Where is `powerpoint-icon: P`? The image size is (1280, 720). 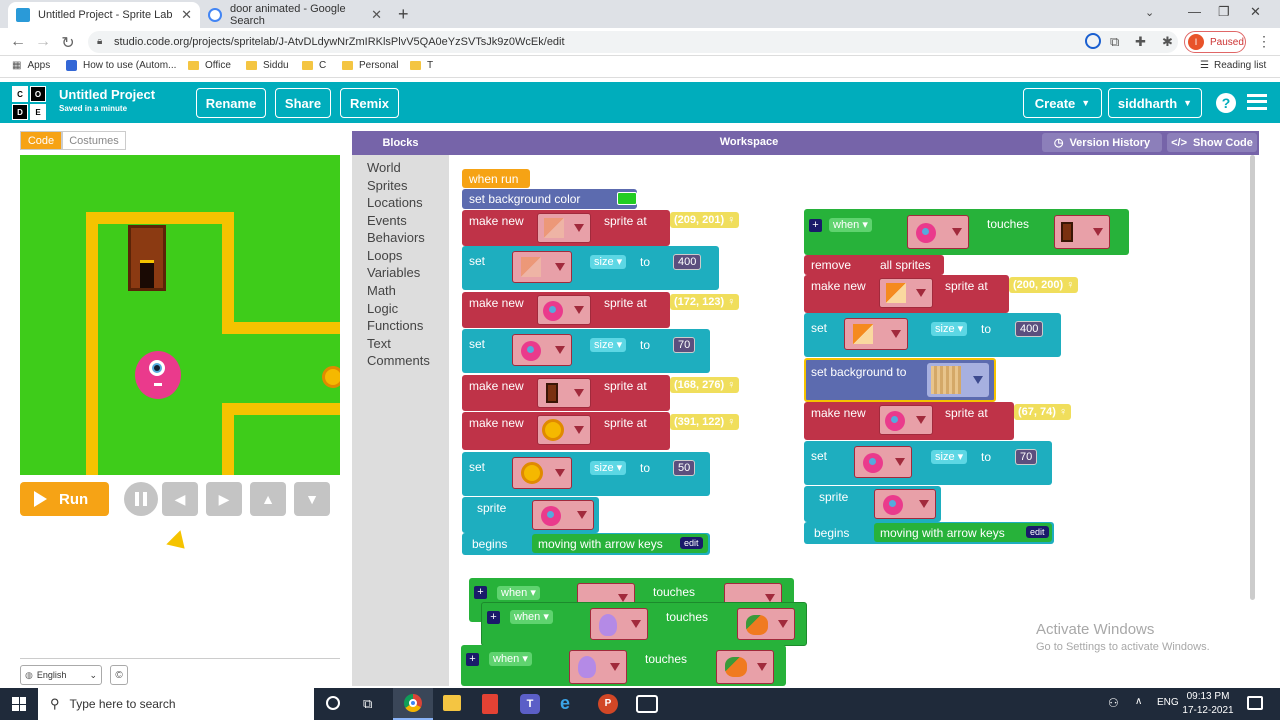 powerpoint-icon: P is located at coordinates (608, 704).